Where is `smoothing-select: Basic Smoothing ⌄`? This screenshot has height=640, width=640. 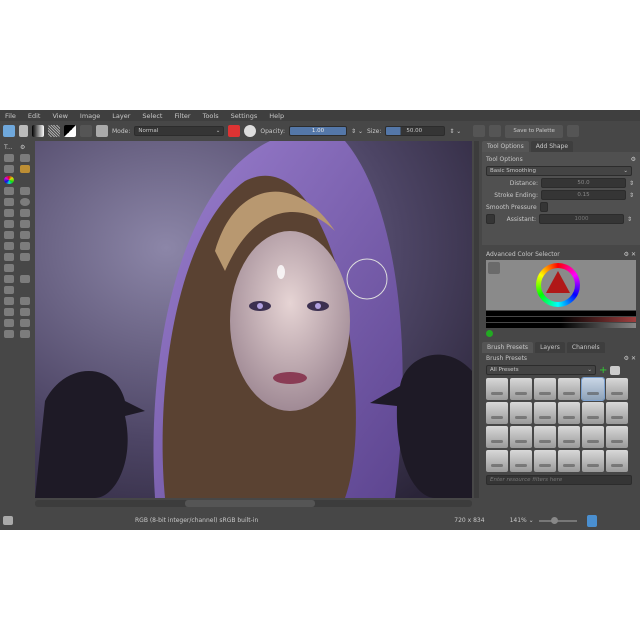
smoothing-select: Basic Smoothing ⌄ is located at coordinates (559, 171).